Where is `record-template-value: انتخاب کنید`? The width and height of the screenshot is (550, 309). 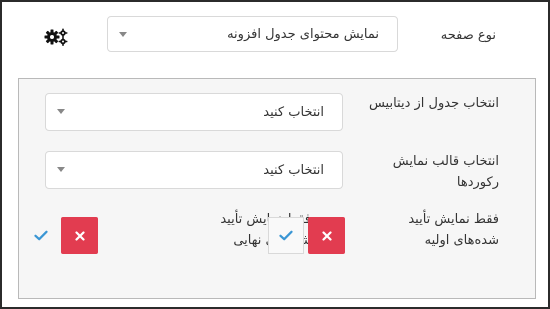 record-template-value: انتخاب کنید is located at coordinates (293, 170).